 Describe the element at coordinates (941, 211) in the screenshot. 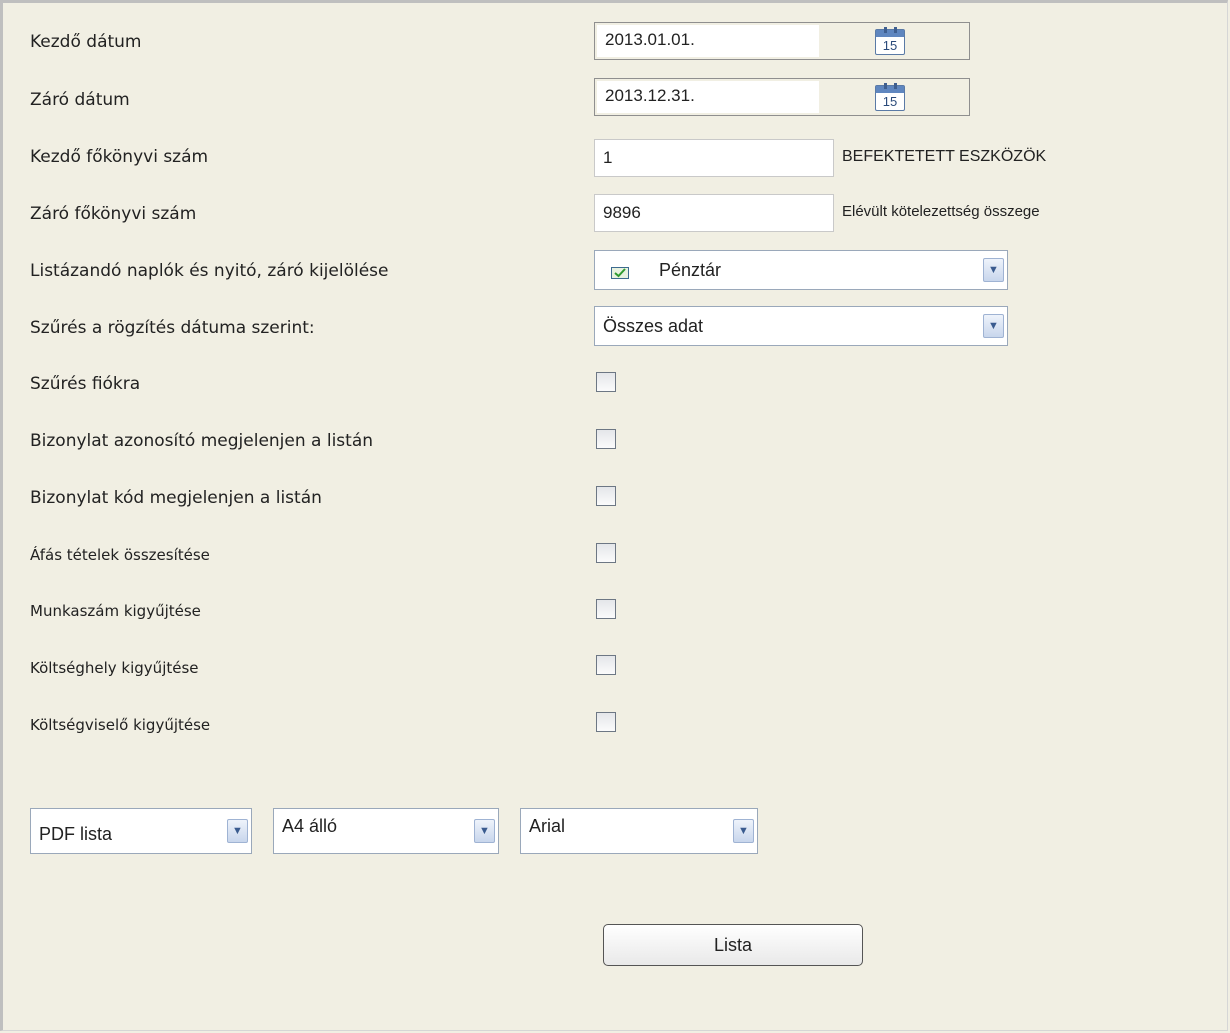

I see `end-account-caption: Elévült kötelezettség összege` at that location.